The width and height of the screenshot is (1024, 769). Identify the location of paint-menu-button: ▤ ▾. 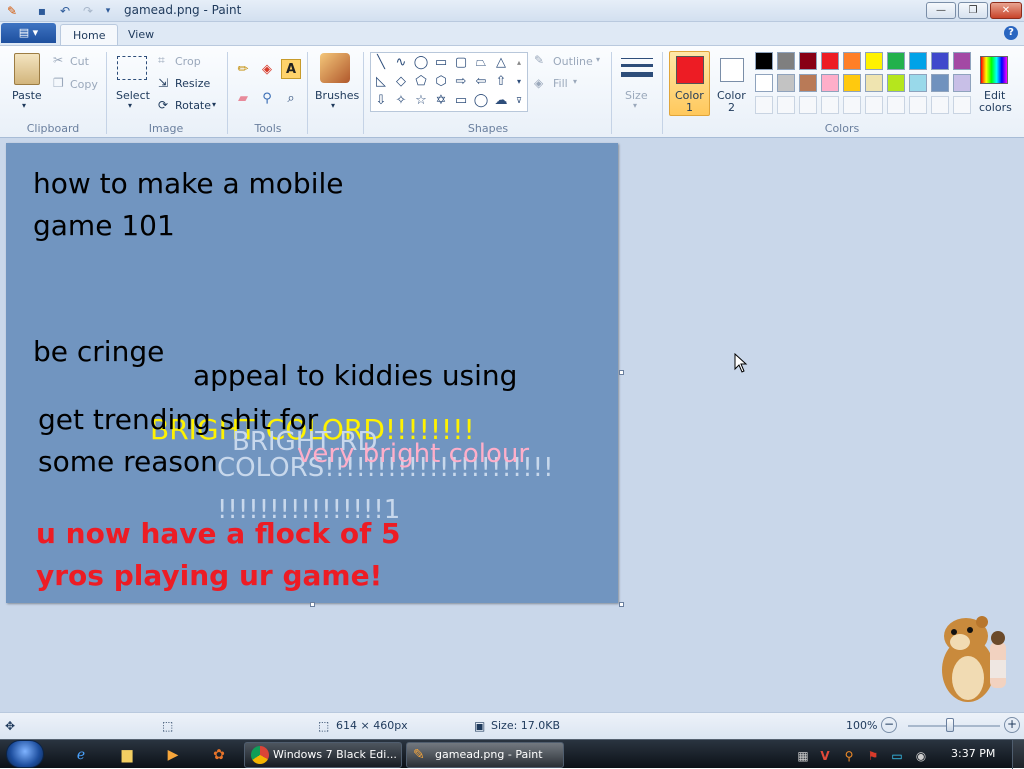
(28, 33).